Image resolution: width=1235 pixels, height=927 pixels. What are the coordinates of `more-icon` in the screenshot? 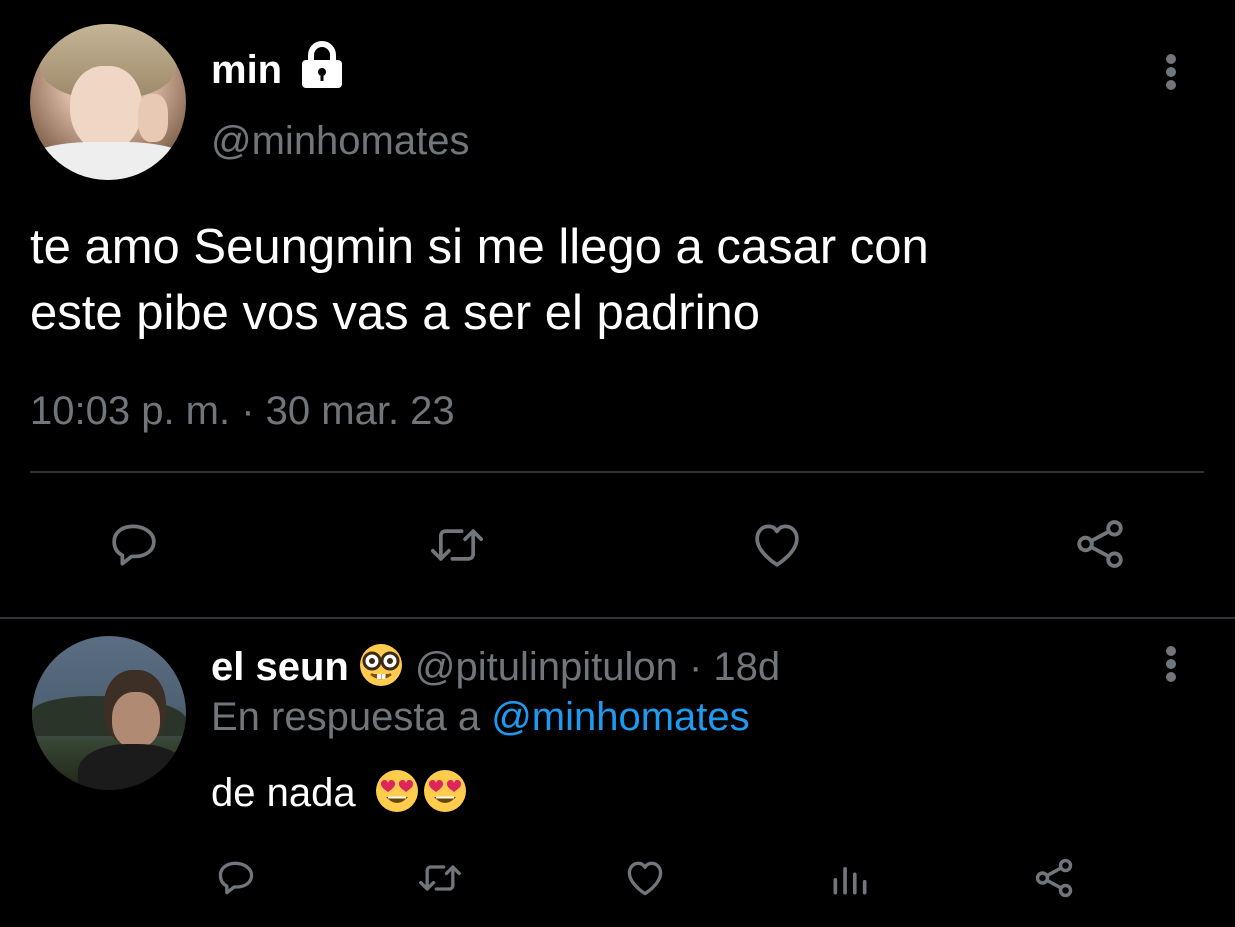 It's located at (1171, 74).